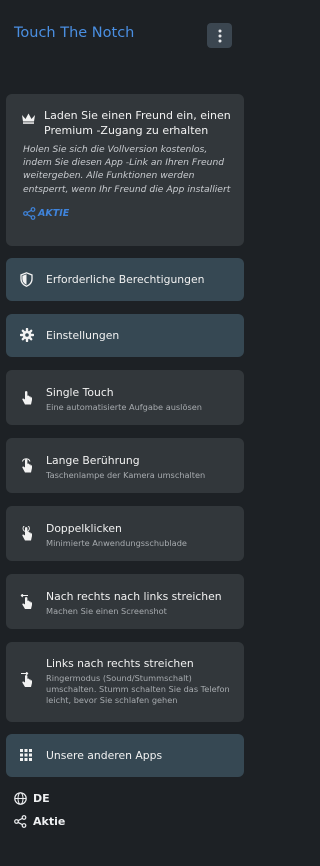 The height and width of the screenshot is (866, 320). I want to click on overflow-menu-button, so click(219, 35).